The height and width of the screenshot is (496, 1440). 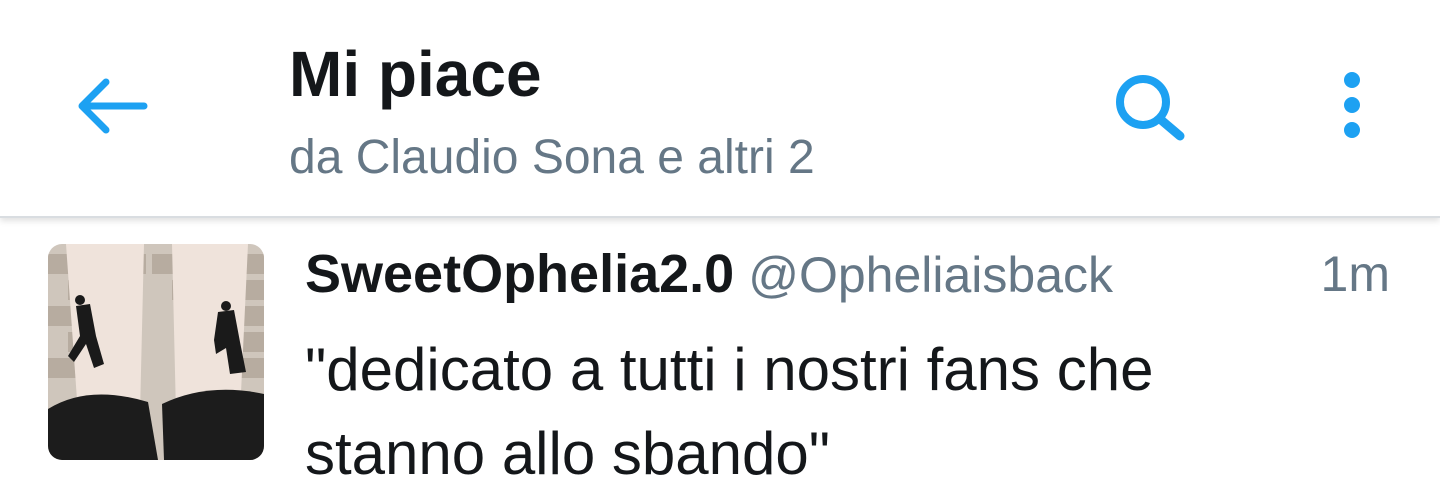 I want to click on more-options-button, so click(x=1352, y=107).